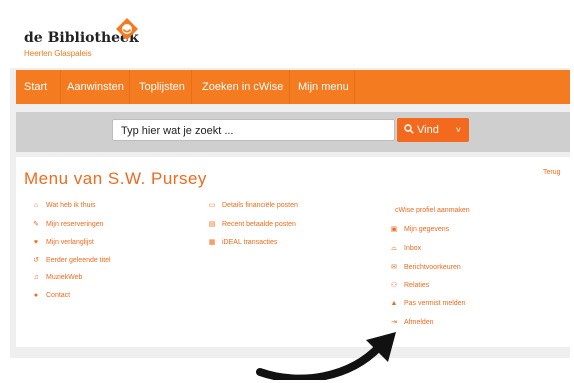 This screenshot has height=383, width=574. I want to click on logo-subtitle: Heerlen Glaspaleis, so click(58, 53).